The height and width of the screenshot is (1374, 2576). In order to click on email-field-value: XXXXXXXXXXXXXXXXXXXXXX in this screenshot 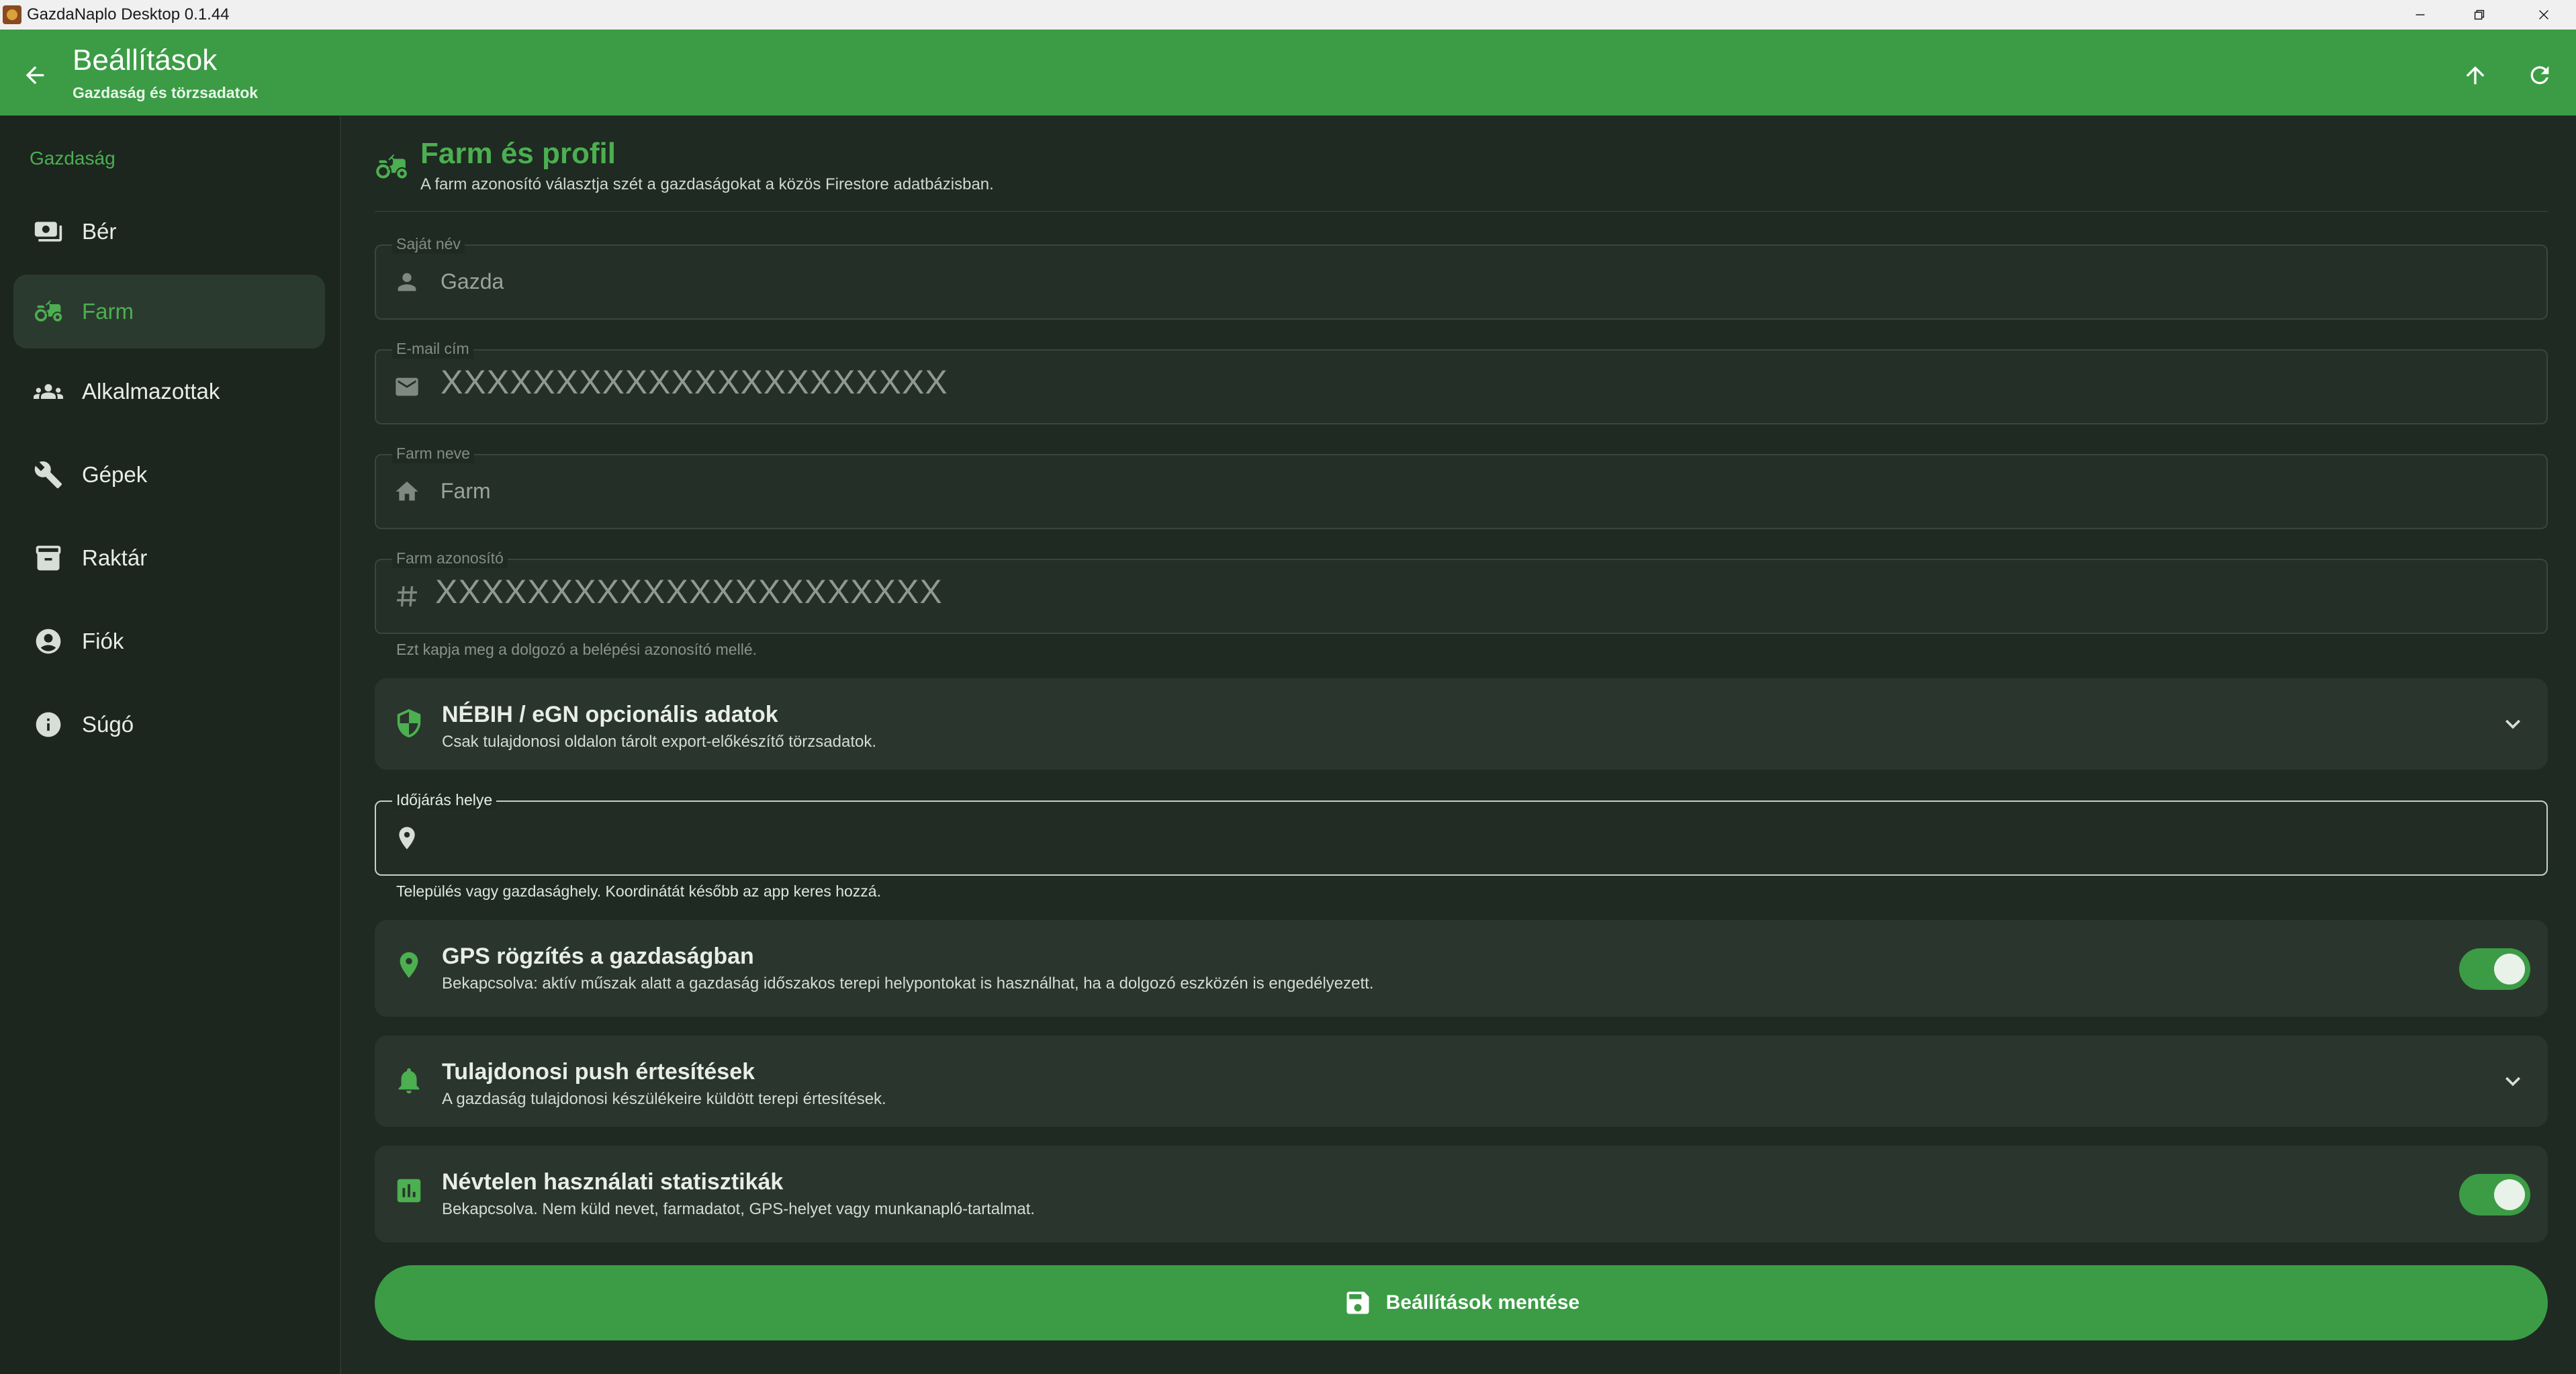, I will do `click(694, 382)`.